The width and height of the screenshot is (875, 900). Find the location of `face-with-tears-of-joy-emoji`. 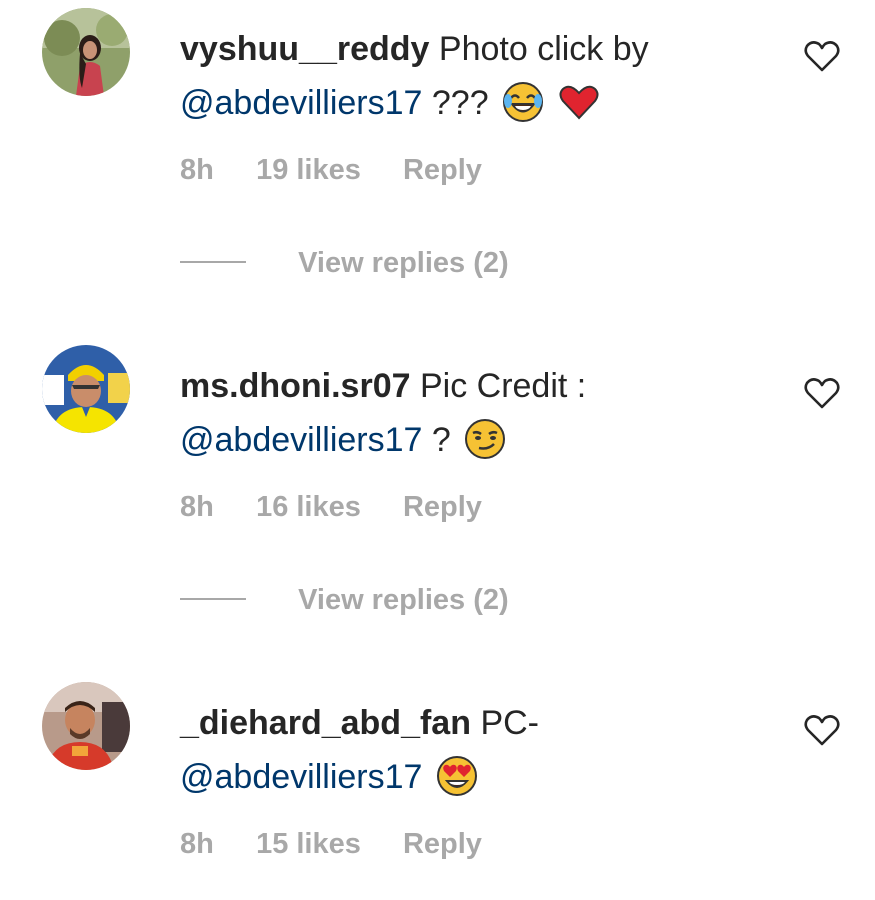

face-with-tears-of-joy-emoji is located at coordinates (523, 102).